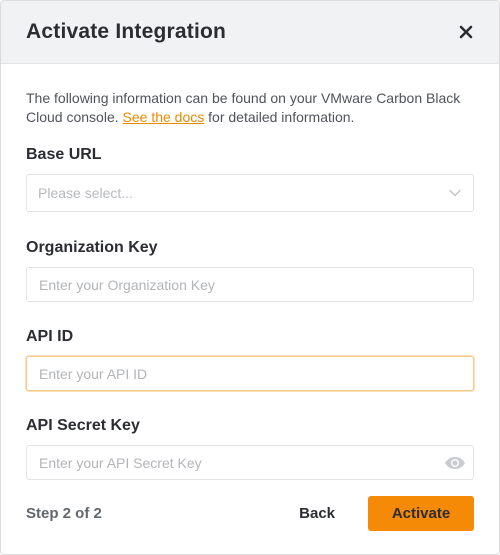 The height and width of the screenshot is (555, 500). I want to click on modal-footer: Step 2 of 2 Back Activate, so click(250, 513).